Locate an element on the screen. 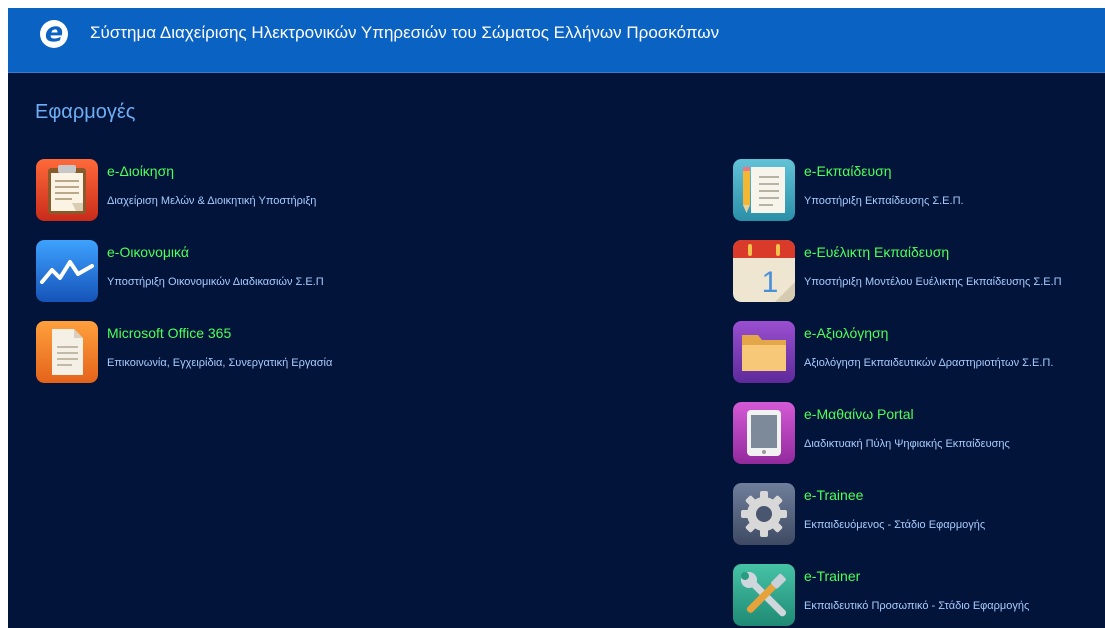 This screenshot has height=628, width=1105. logo-letter: e is located at coordinates (54, 32).